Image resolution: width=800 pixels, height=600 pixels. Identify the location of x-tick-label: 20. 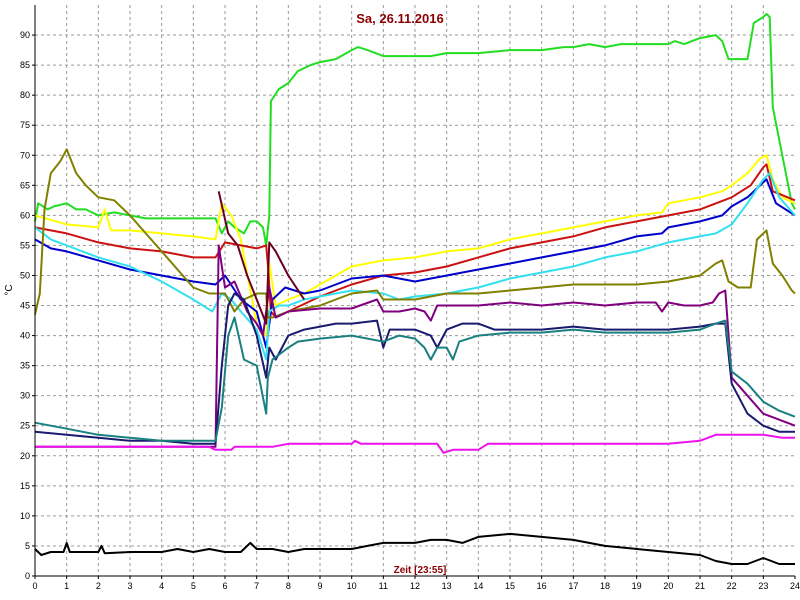
(668, 586).